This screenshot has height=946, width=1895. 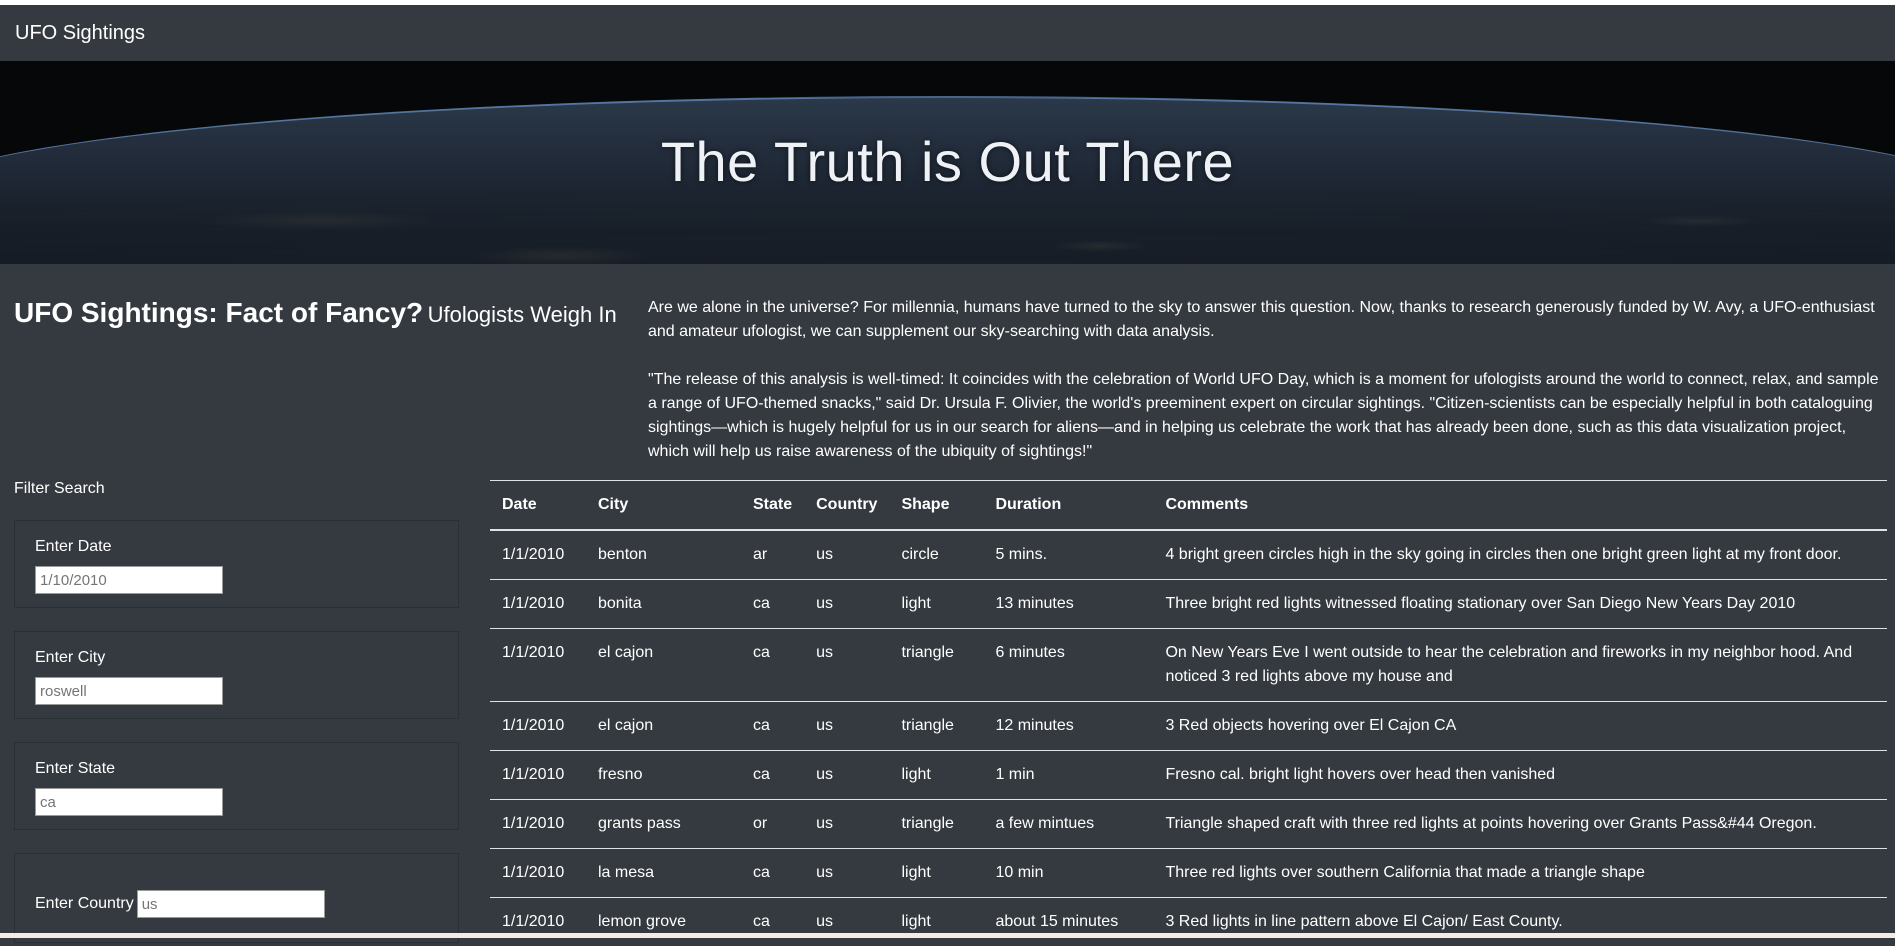 What do you see at coordinates (663, 555) in the screenshot?
I see `cell-city: benton` at bounding box center [663, 555].